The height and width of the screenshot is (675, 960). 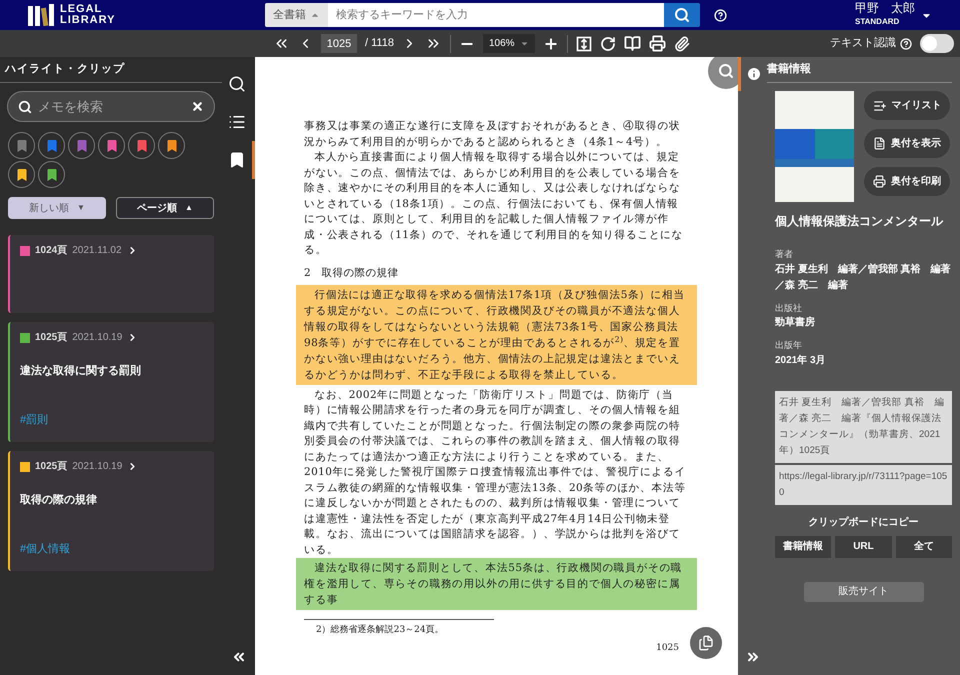 What do you see at coordinates (508, 43) in the screenshot?
I see `zoom-dropdown: 106%` at bounding box center [508, 43].